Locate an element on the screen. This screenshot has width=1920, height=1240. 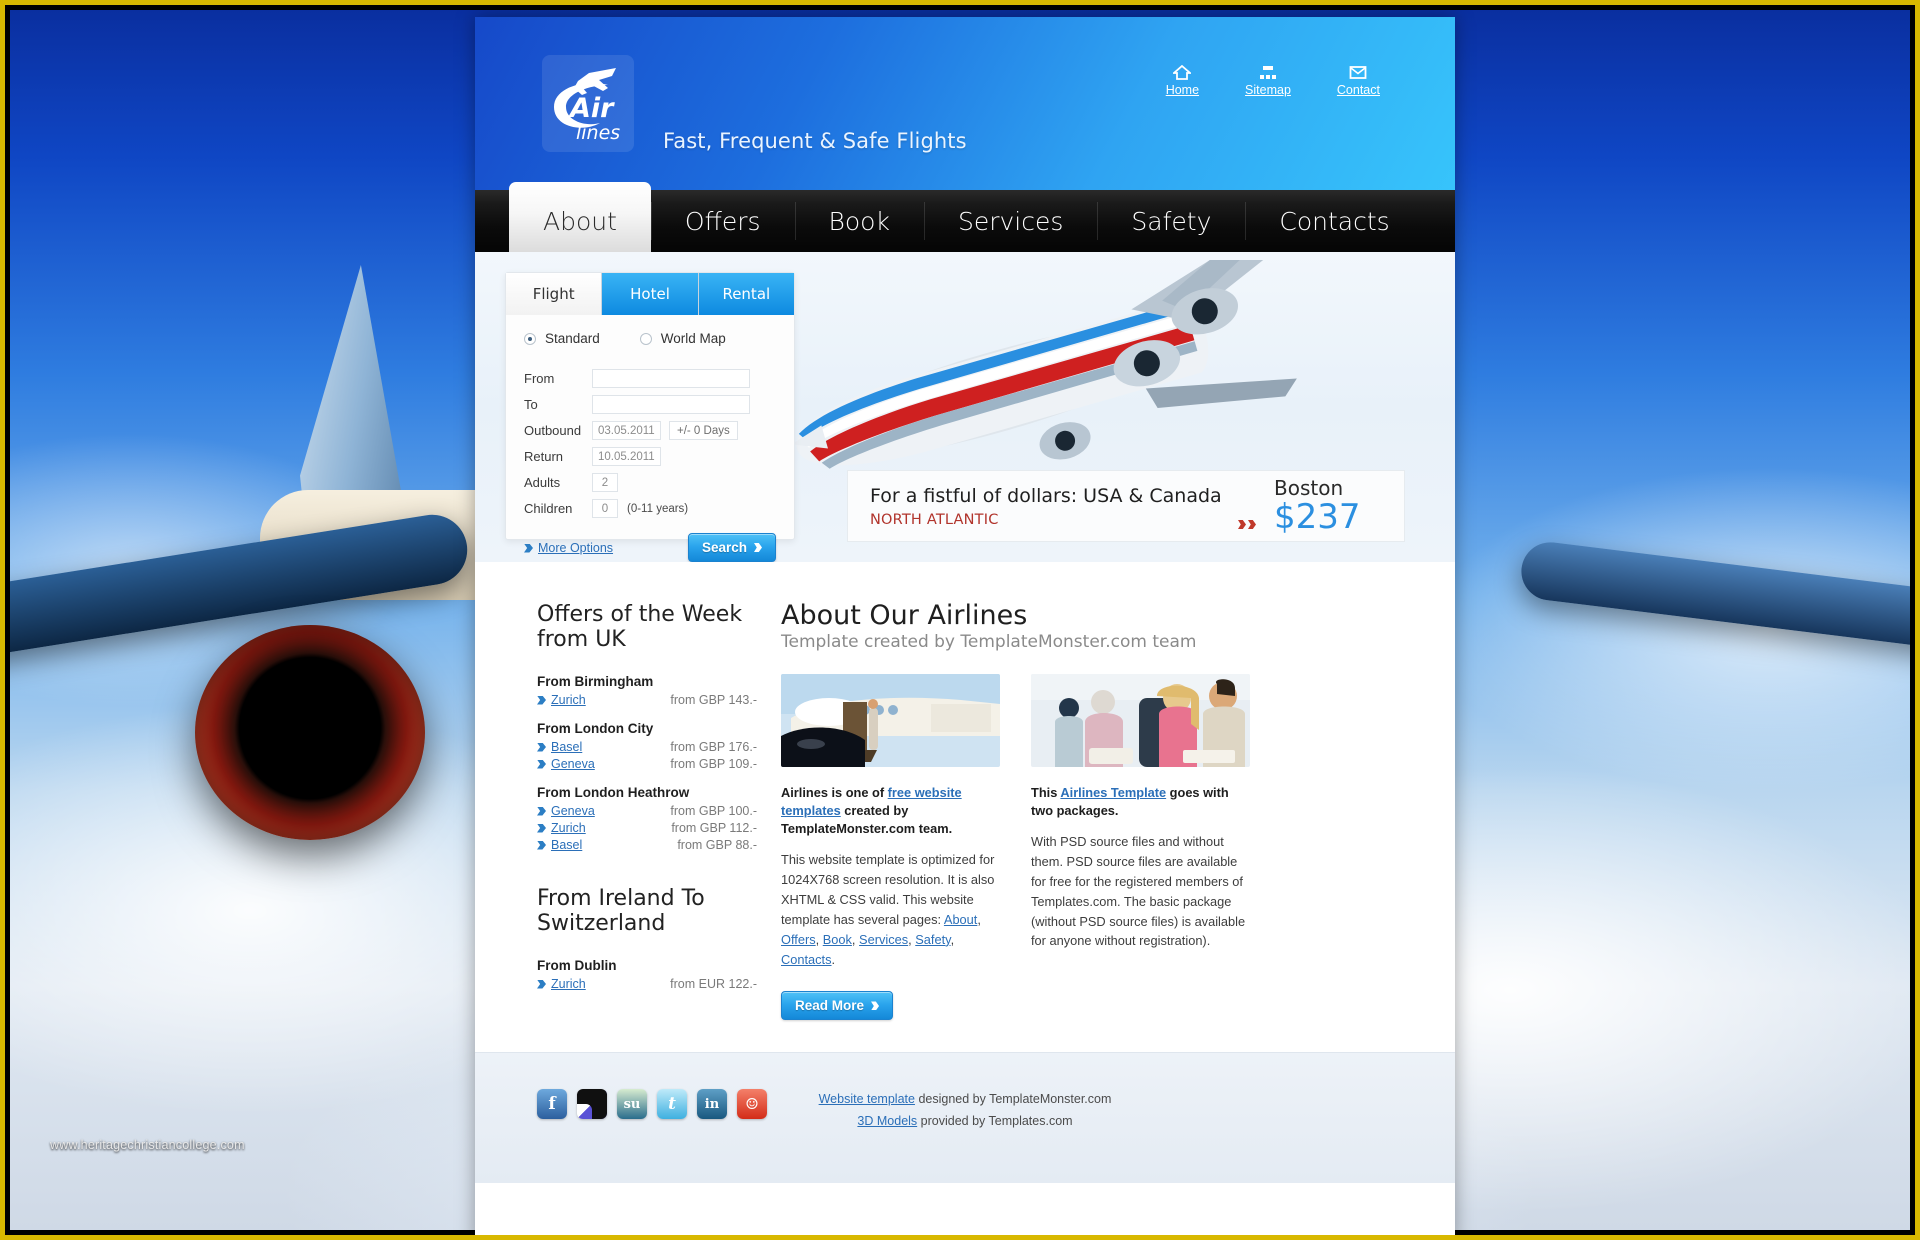
offer-row: Zurich from GBP 112.- is located at coordinates (647, 828).